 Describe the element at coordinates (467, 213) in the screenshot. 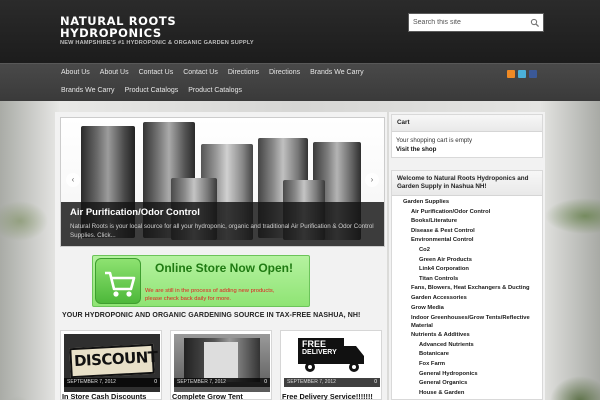

I see `category-item: Air Purification/Odor Control` at that location.